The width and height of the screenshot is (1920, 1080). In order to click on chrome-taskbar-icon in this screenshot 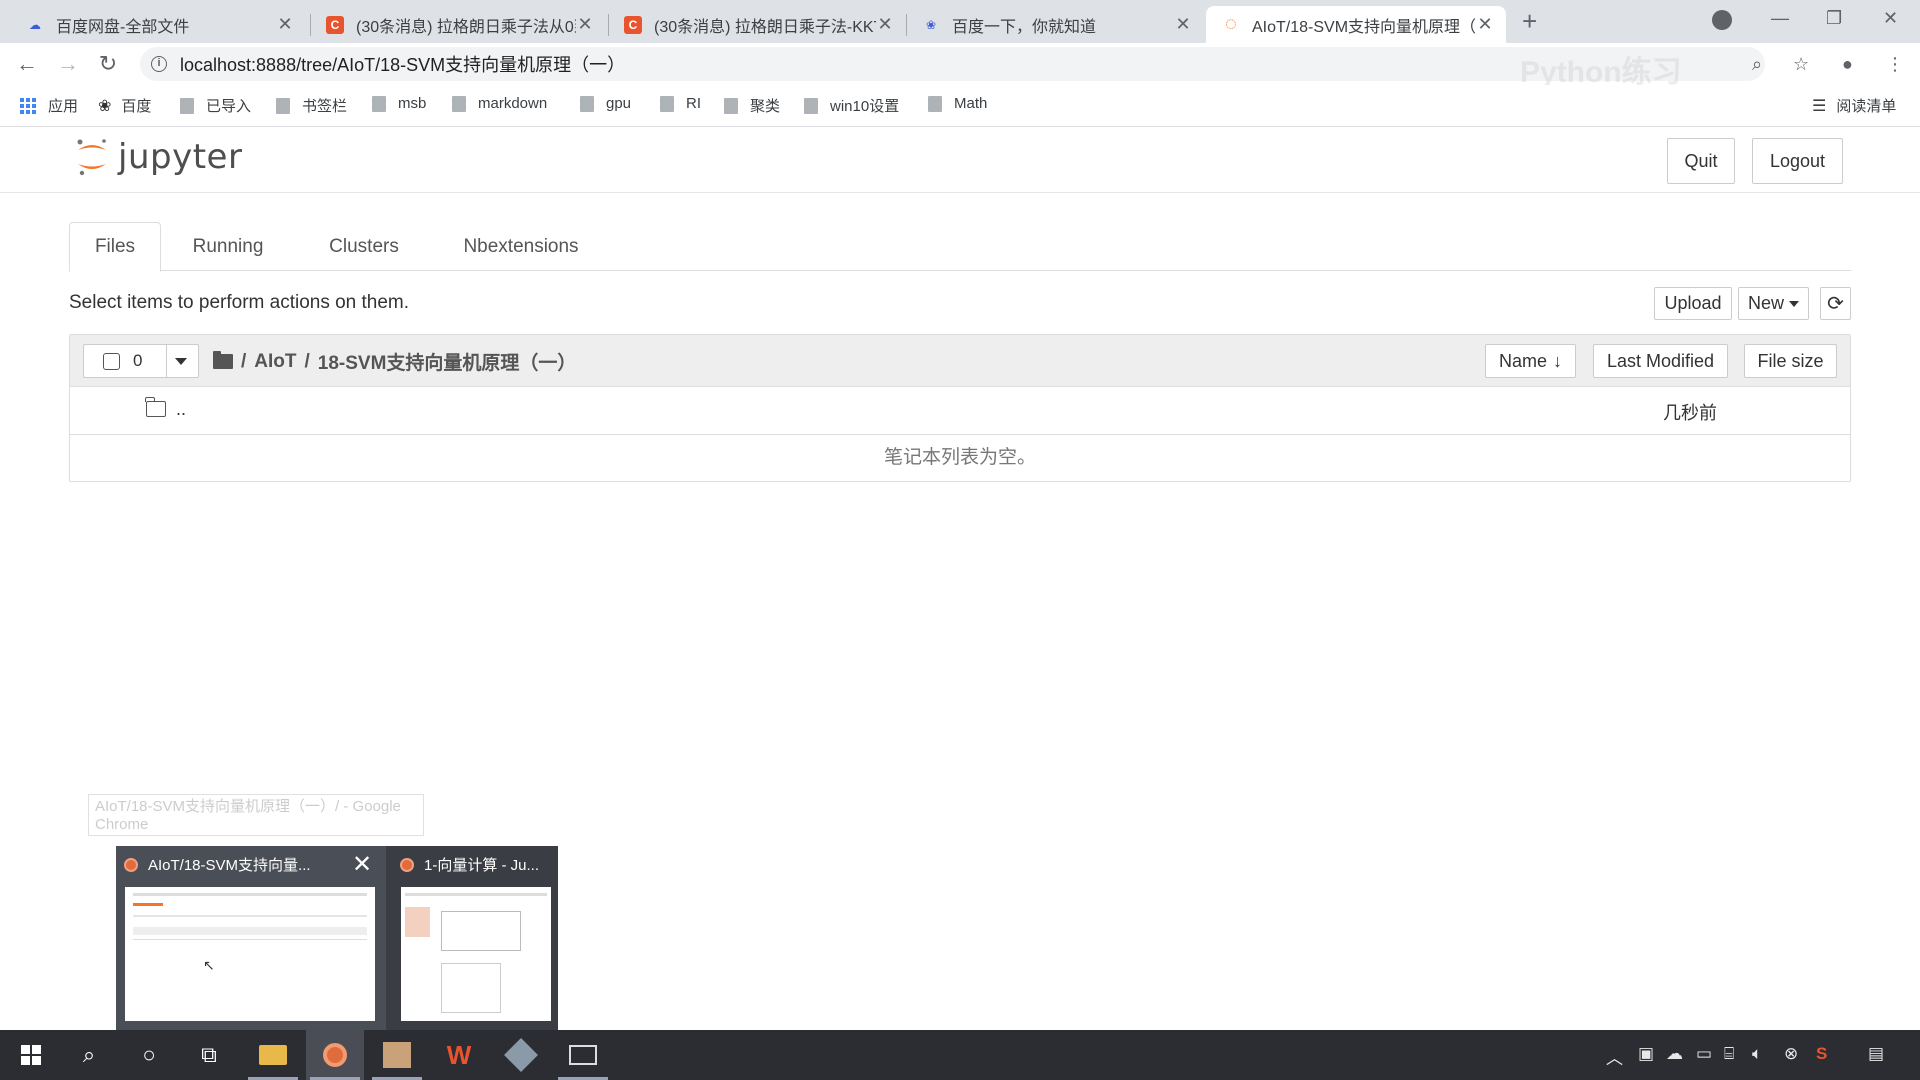, I will do `click(335, 1055)`.